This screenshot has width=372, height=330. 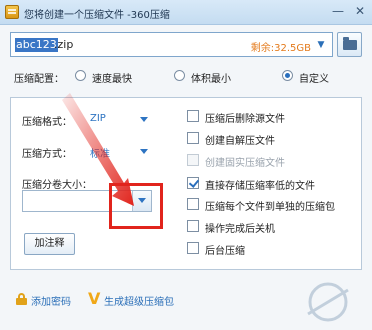 I want to click on path-dropdown-arrow-icon: ▼, so click(x=321, y=45).